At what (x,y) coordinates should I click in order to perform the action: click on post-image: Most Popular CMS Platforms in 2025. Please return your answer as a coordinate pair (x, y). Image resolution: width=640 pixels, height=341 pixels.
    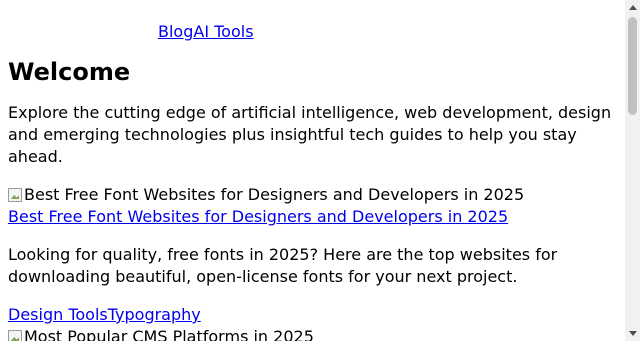
    Looking at the image, I should click on (312, 333).